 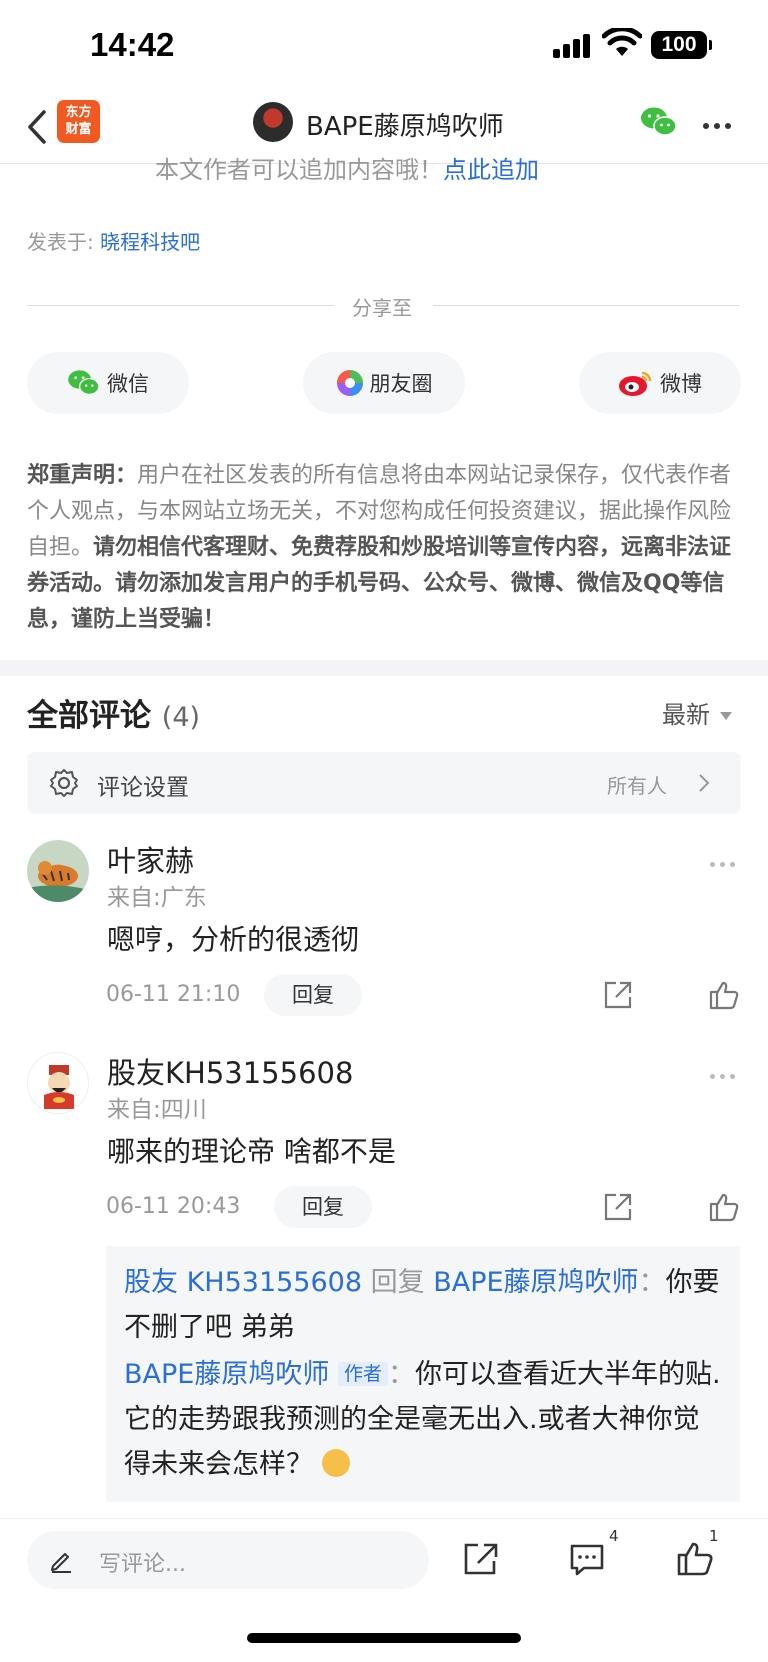 What do you see at coordinates (233, 939) in the screenshot?
I see `comment-text: 嗯哼，分析的很透彻` at bounding box center [233, 939].